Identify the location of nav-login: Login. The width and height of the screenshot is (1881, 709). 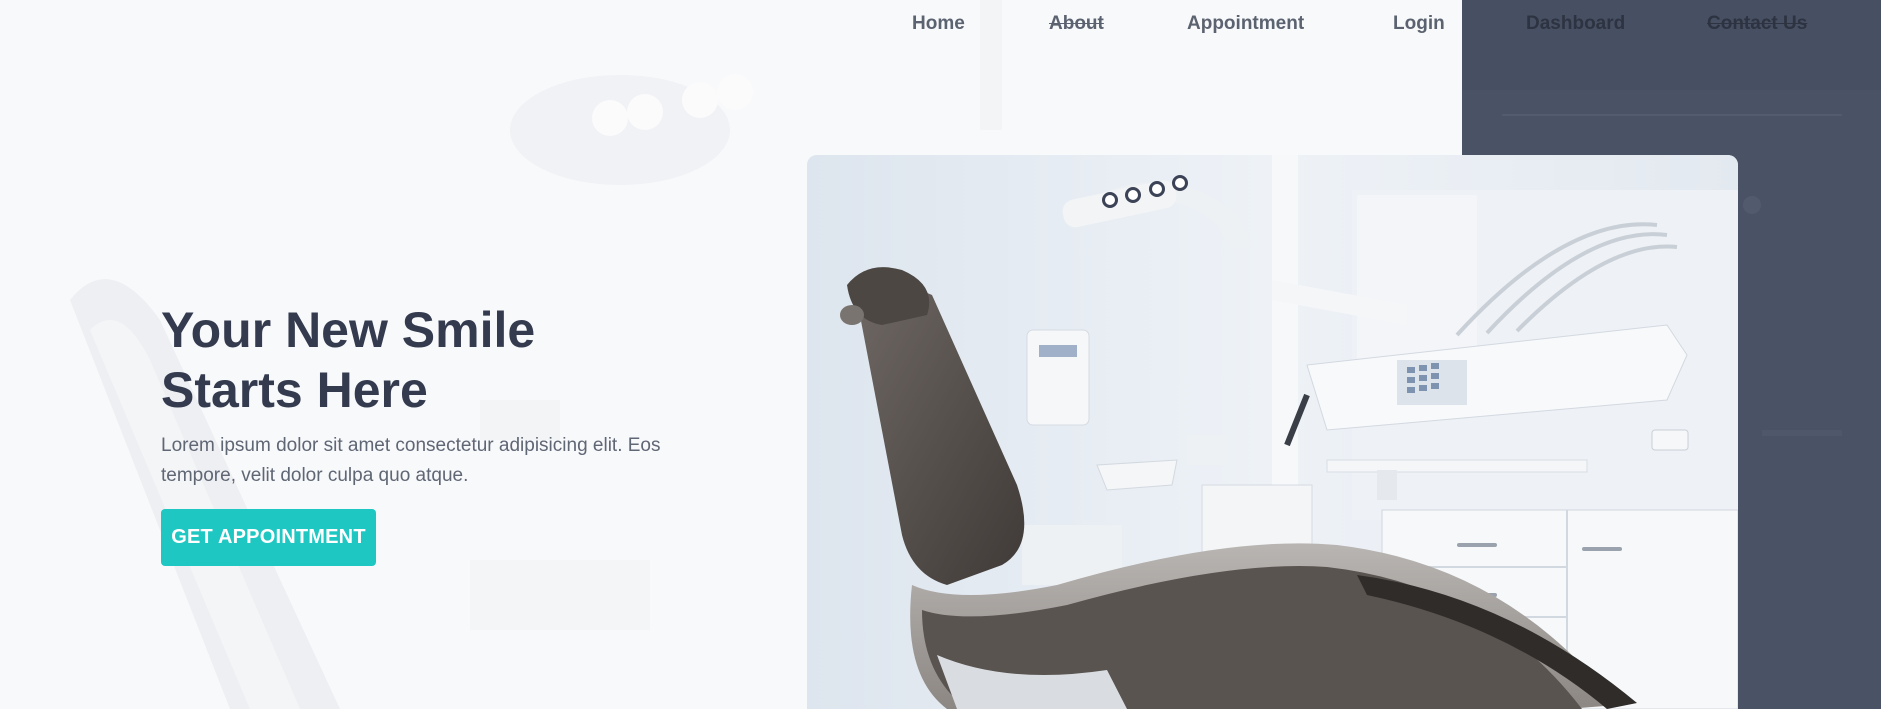
(1419, 24).